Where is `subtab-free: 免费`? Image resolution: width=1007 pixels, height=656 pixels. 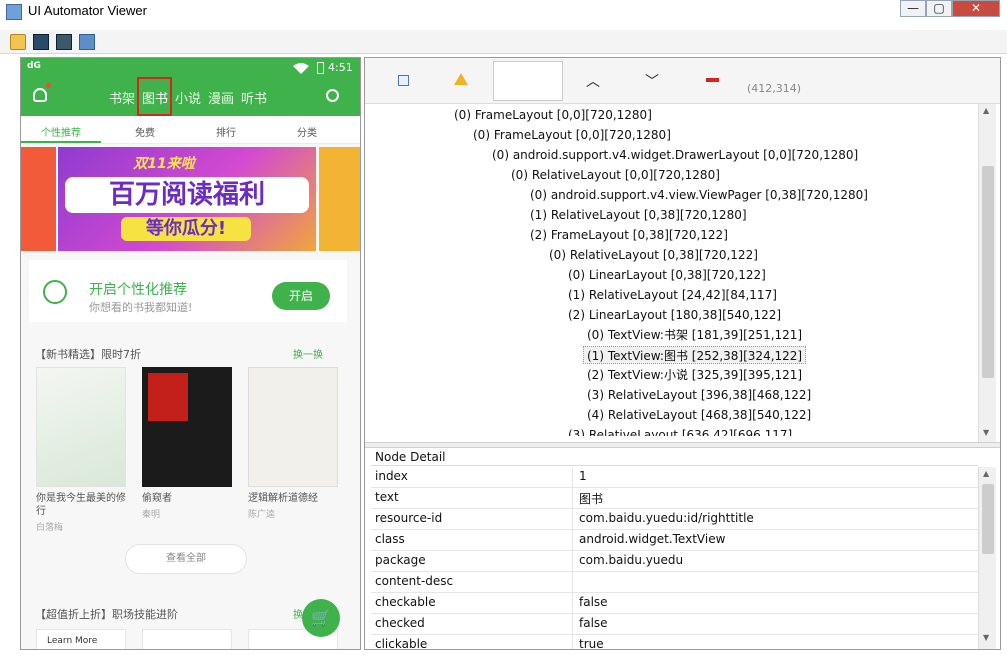 subtab-free: 免费 is located at coordinates (145, 131).